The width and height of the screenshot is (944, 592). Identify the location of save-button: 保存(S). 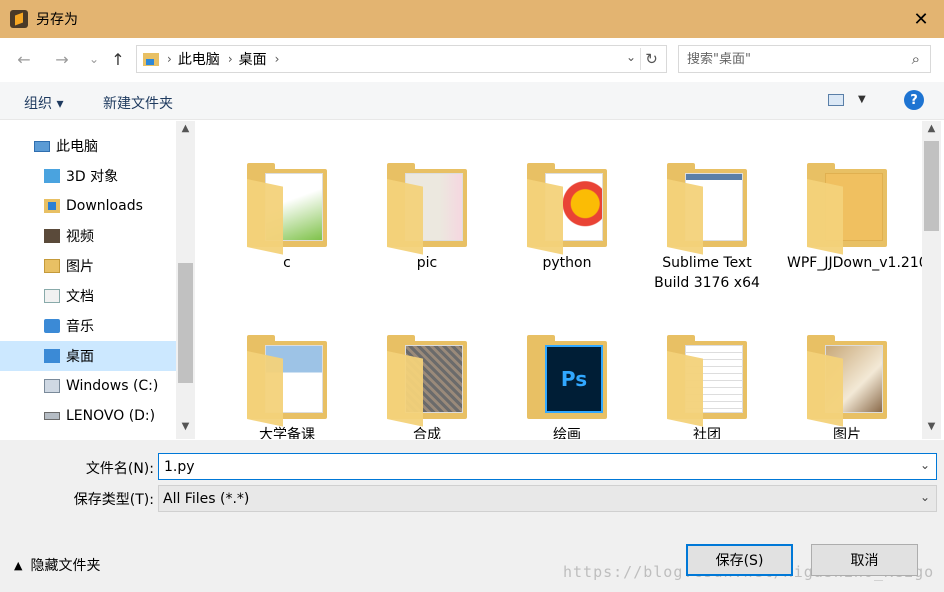
(739, 560).